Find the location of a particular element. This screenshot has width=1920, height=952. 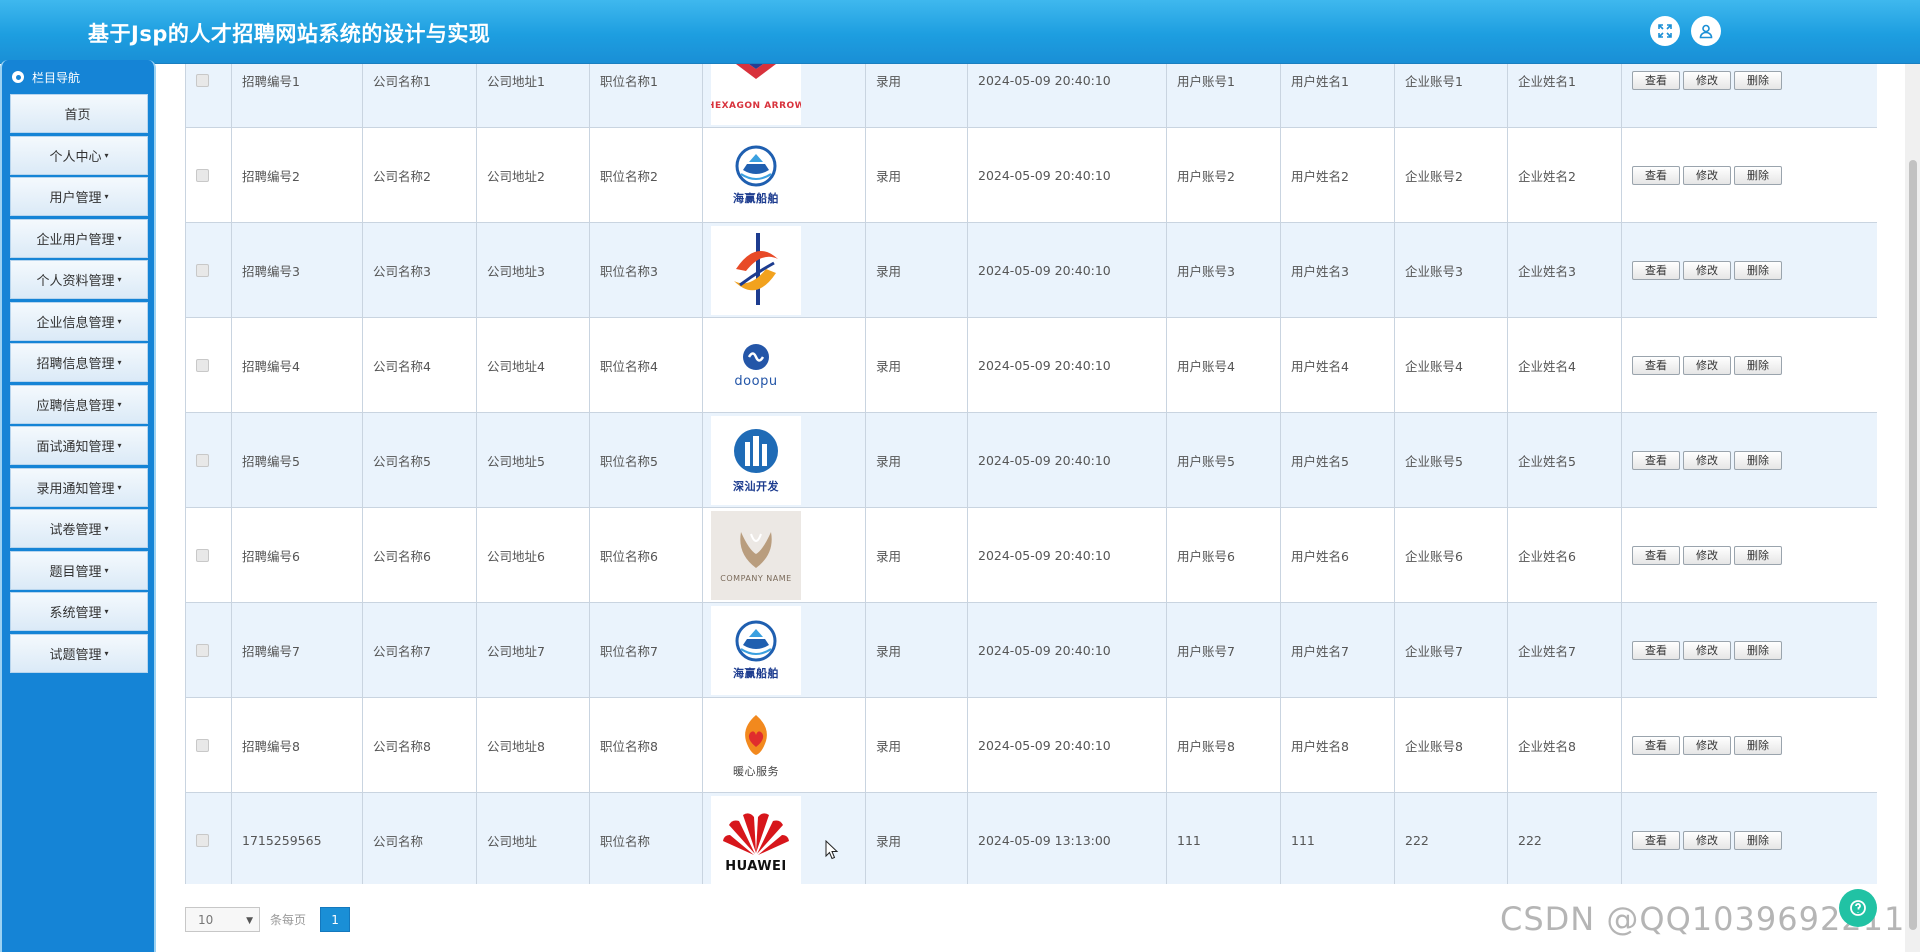

sidebar-item-5: 企业信息管理 ▾ is located at coordinates (79, 321).